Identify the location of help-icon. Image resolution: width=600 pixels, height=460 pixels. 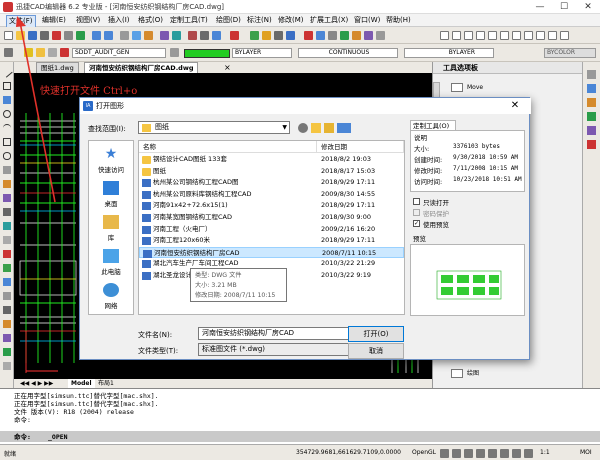
(290, 35).